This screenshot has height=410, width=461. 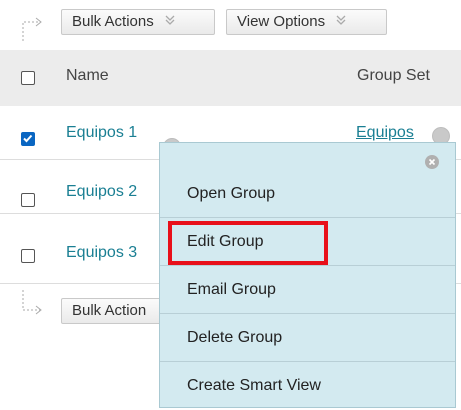 I want to click on table-header: Name Group Set, so click(x=230, y=78).